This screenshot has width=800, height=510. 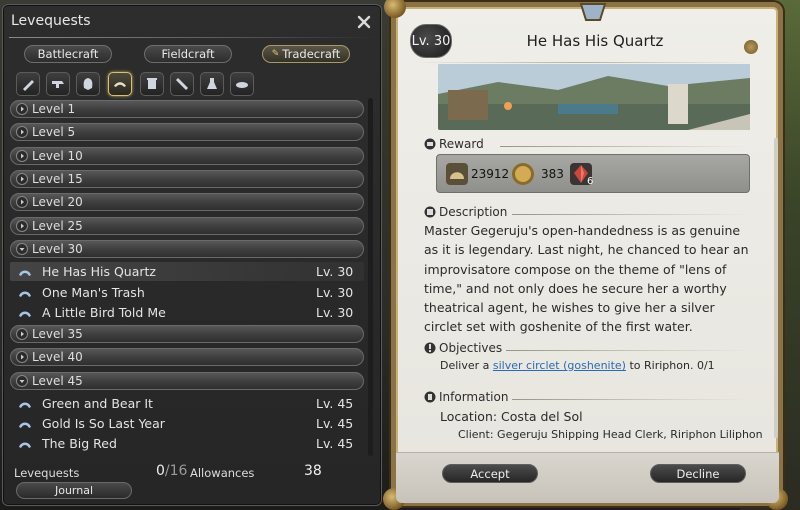 I want to click on tab-tradecraft: ✎ Tradecraft, so click(x=306, y=54).